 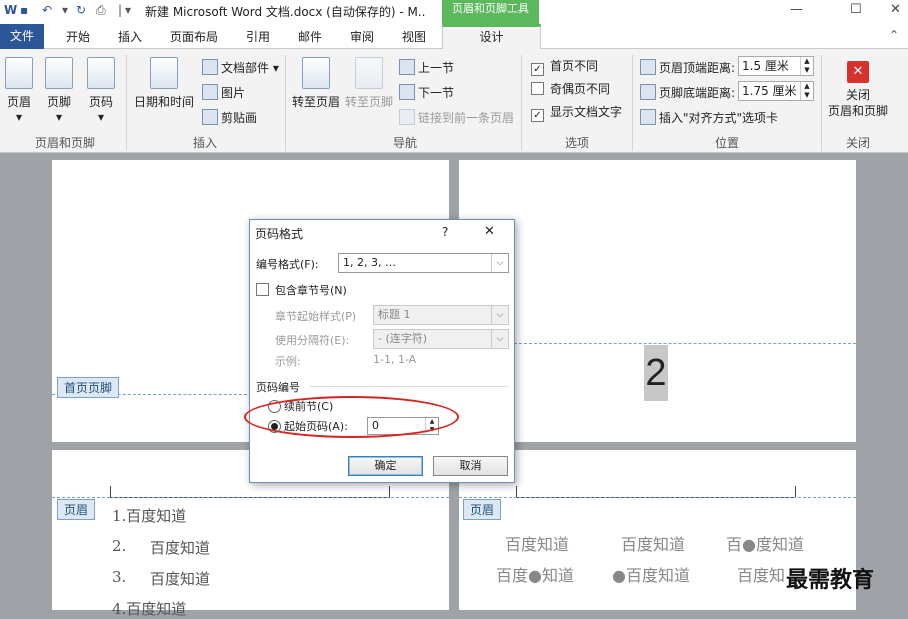 What do you see at coordinates (59, 73) in the screenshot?
I see `footer-icon` at bounding box center [59, 73].